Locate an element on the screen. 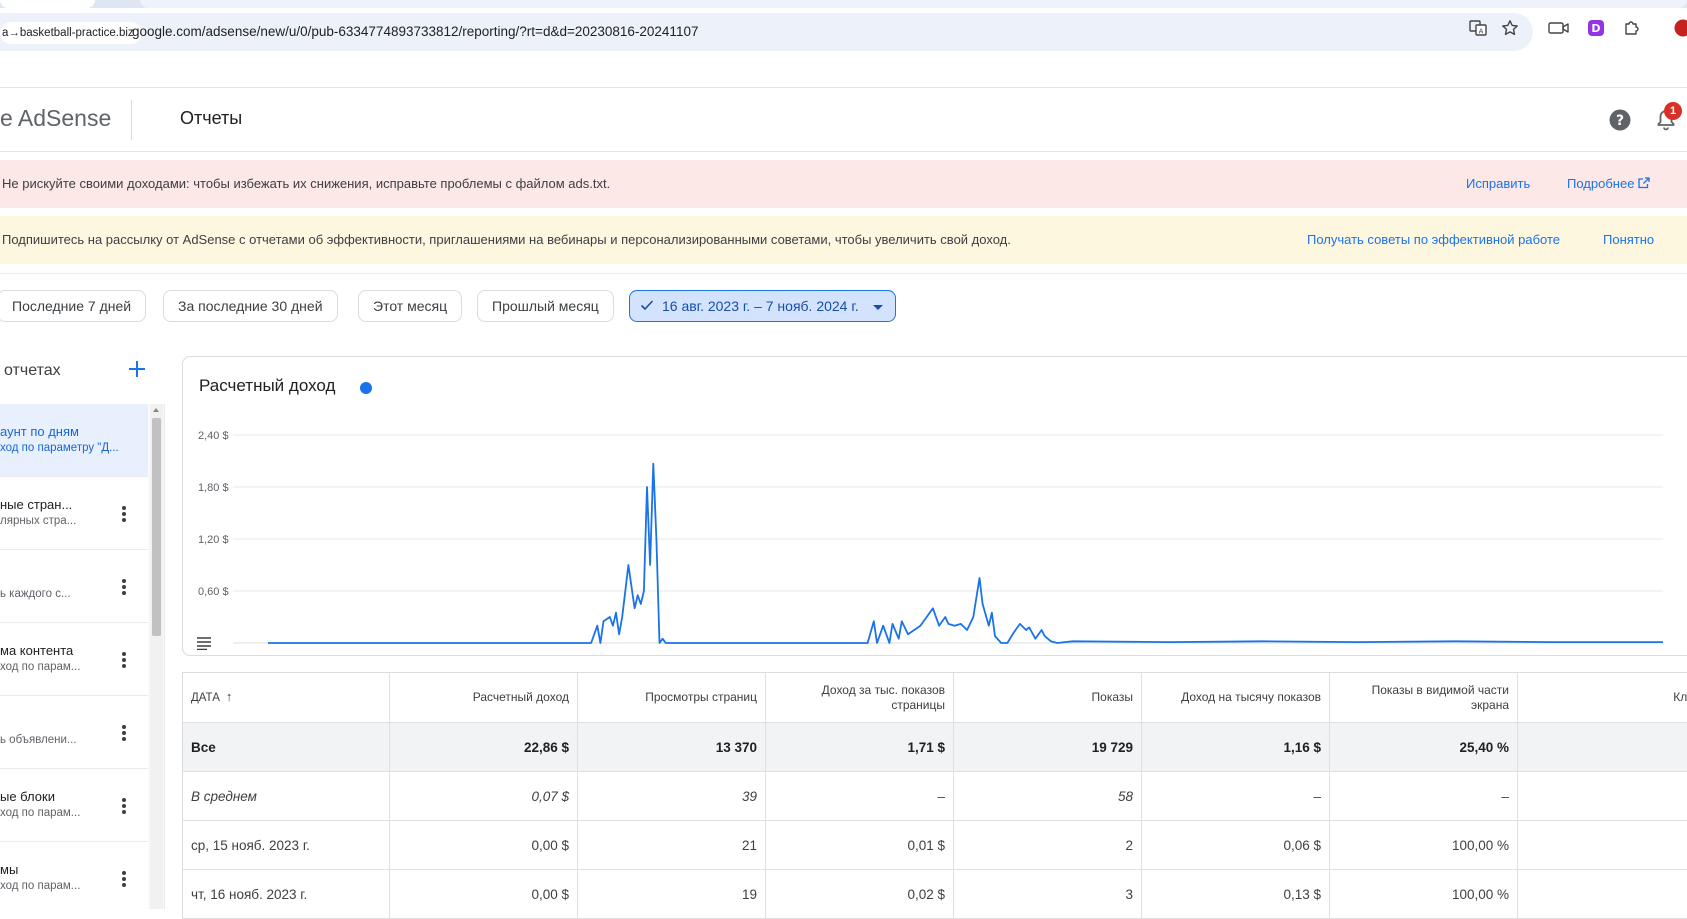 This screenshot has width=1687, height=919. saved-reports-header: отчетах is located at coordinates (82, 371).